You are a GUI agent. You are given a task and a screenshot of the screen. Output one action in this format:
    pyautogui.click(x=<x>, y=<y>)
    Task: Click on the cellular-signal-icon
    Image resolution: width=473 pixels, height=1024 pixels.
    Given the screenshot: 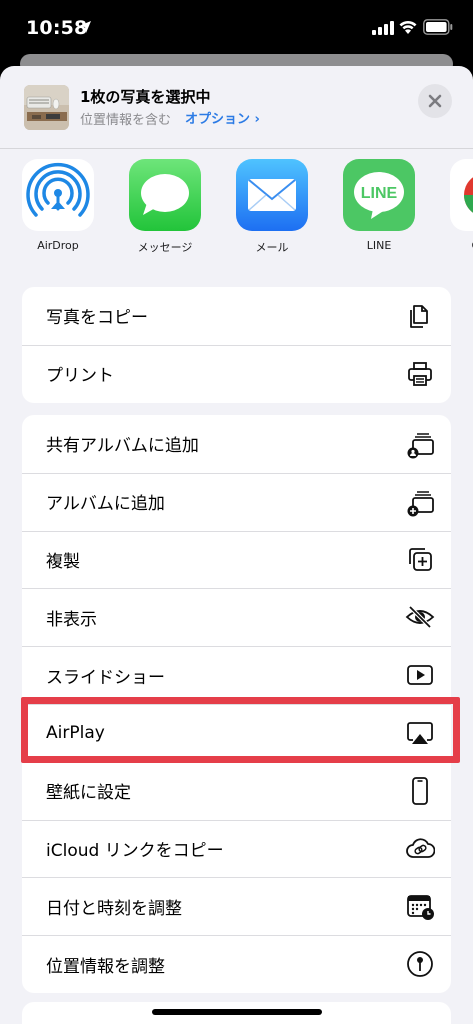 What is the action you would take?
    pyautogui.click(x=383, y=28)
    